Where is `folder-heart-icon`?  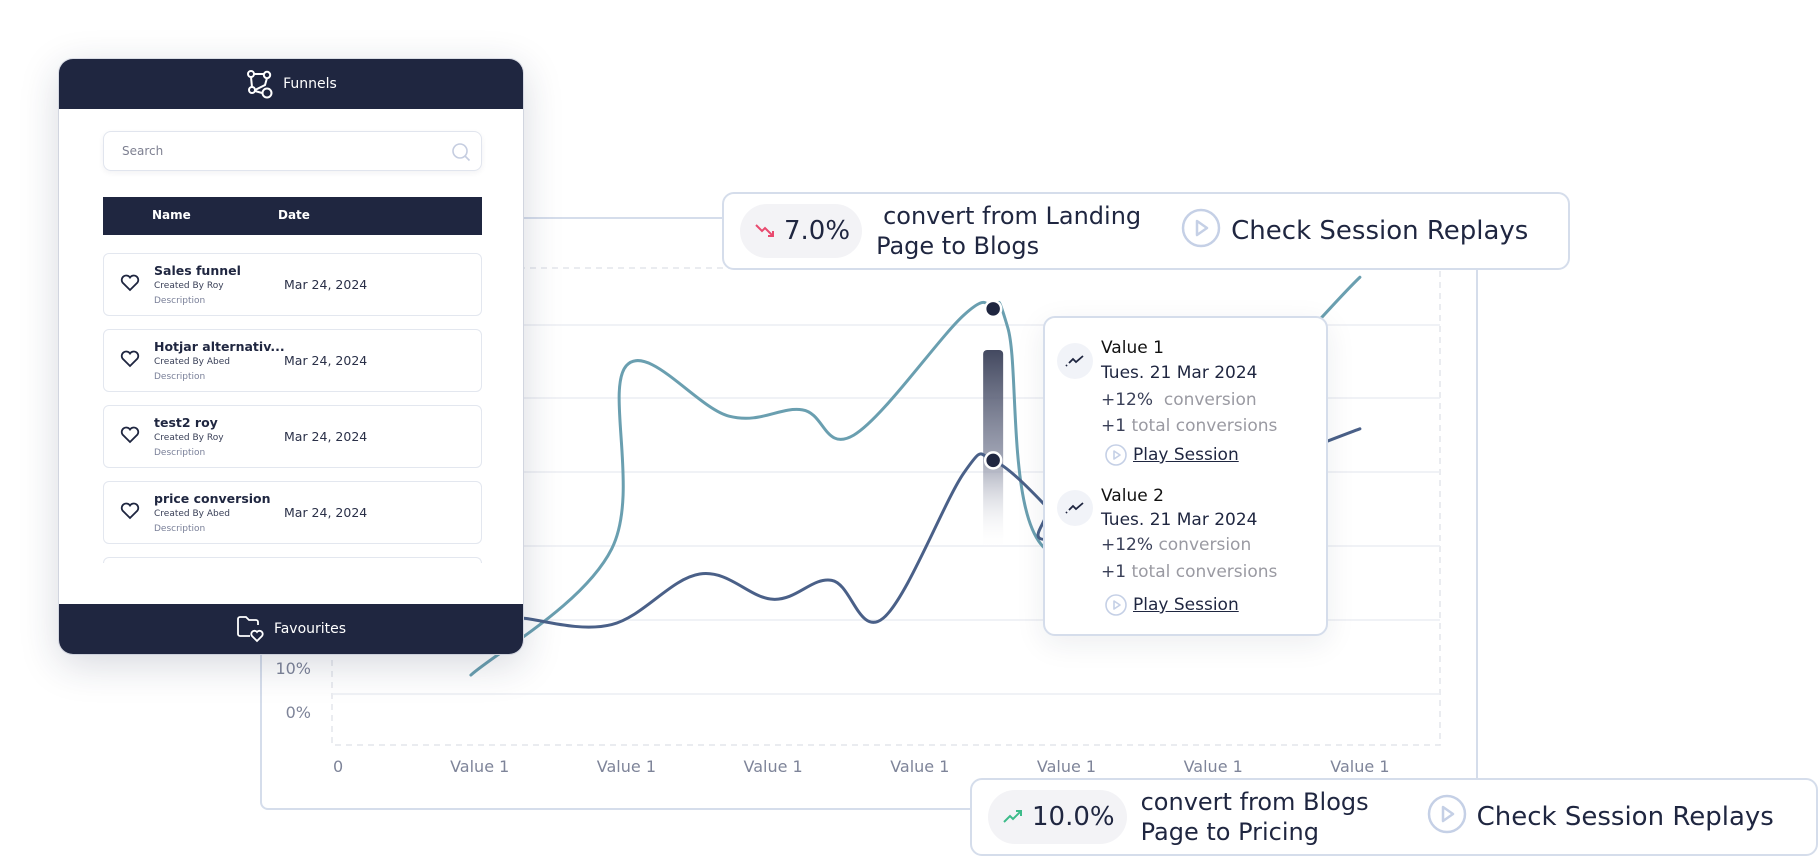 folder-heart-icon is located at coordinates (251, 629).